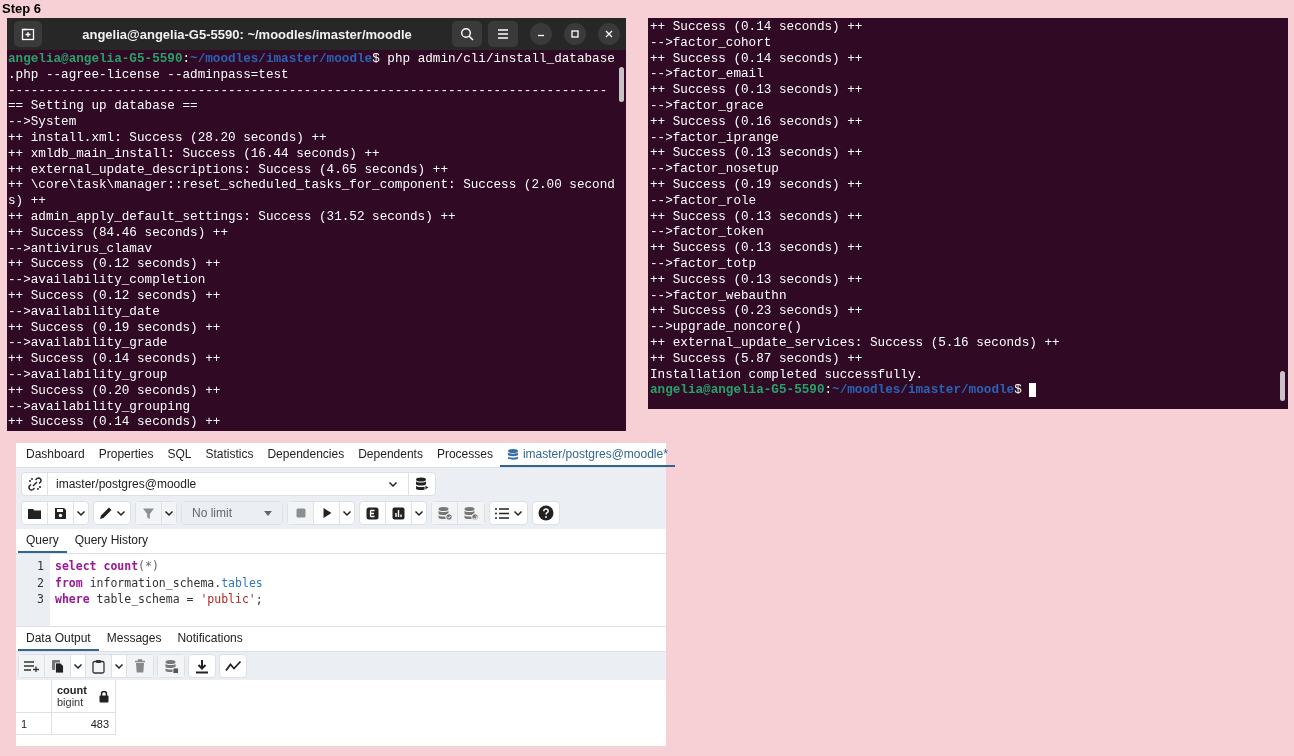 This screenshot has height=756, width=1294. What do you see at coordinates (390, 455) in the screenshot?
I see `panel-tab: Dependents` at bounding box center [390, 455].